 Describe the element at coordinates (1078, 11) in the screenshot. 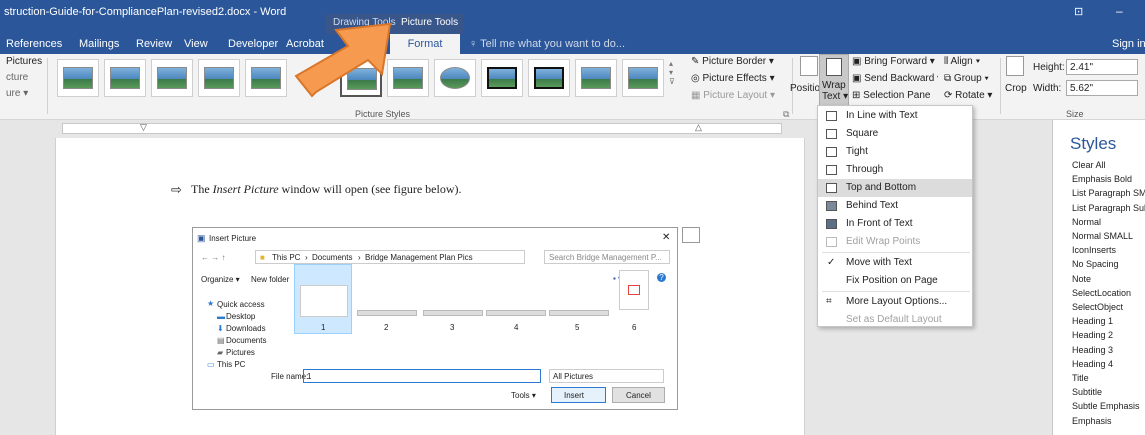

I see `ribbon-display-icon: ⊡` at that location.